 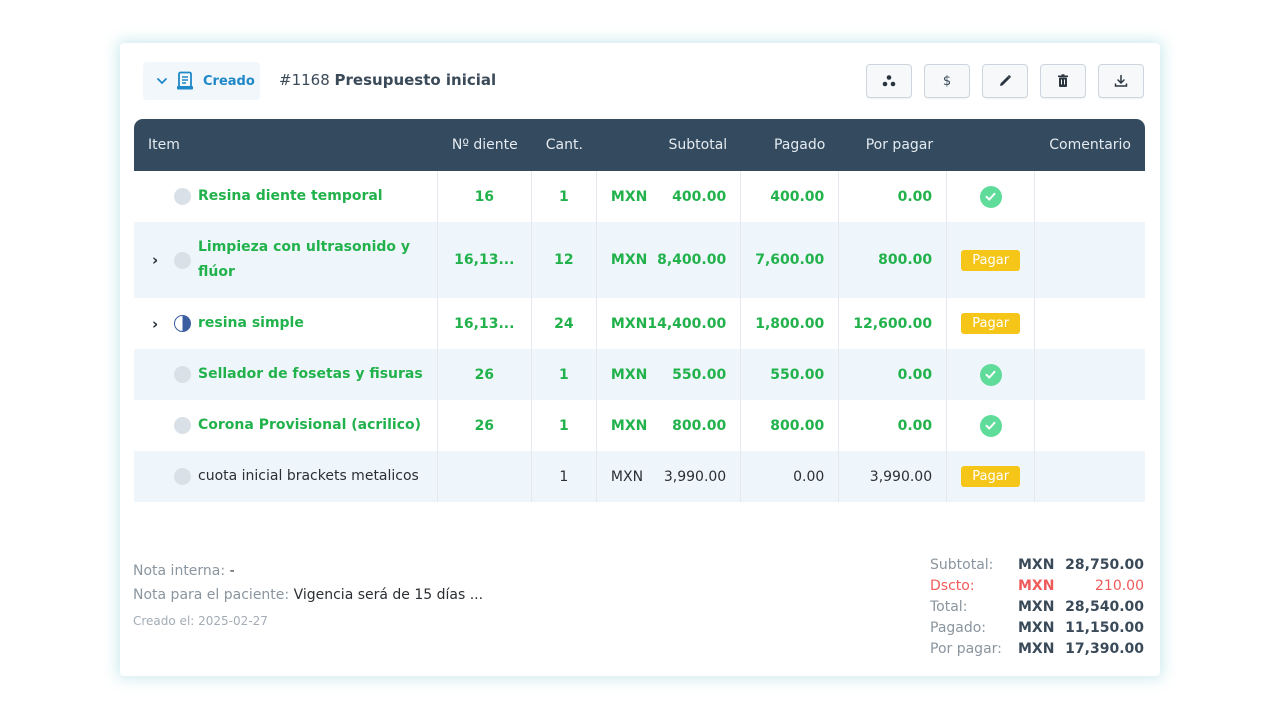 I want to click on subtotal-value: 550.00, so click(x=699, y=374).